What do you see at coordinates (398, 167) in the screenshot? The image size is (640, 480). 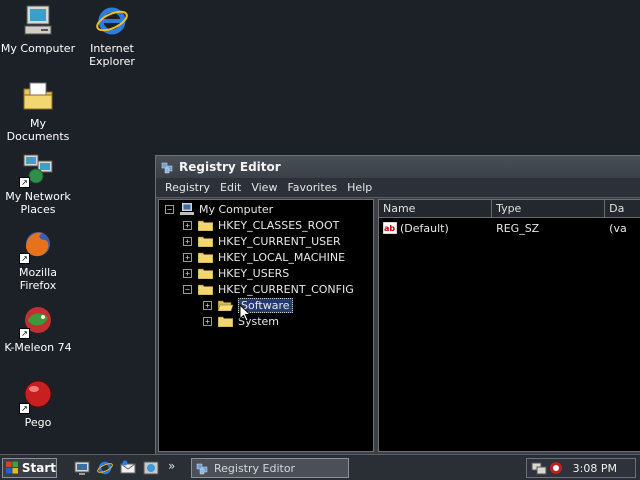 I see `window-titlebar: Registry Editor` at bounding box center [398, 167].